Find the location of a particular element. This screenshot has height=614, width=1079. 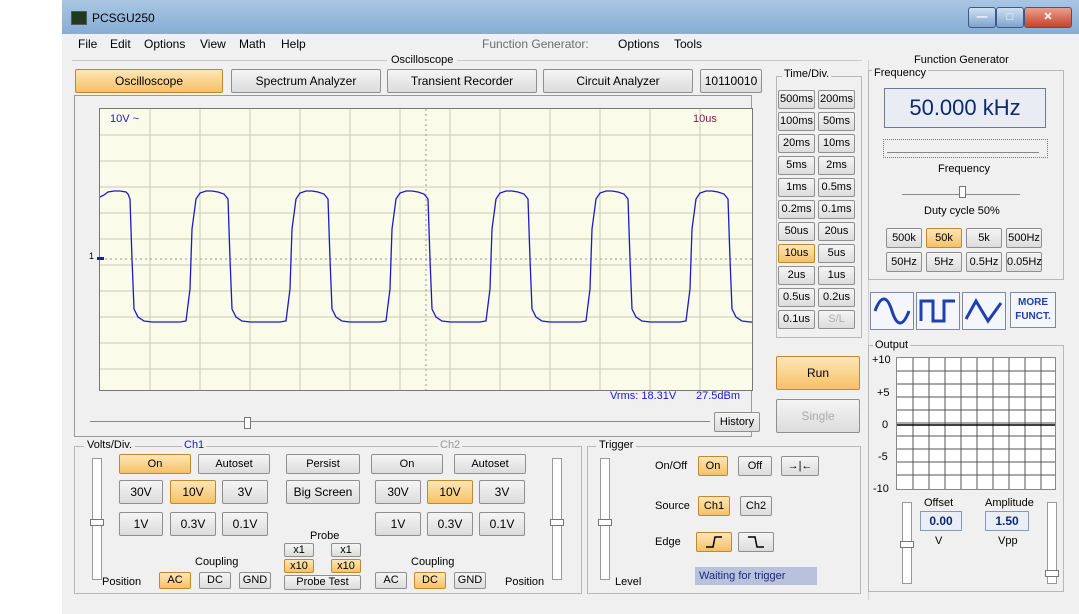

close-button: ✕ is located at coordinates (1048, 17).